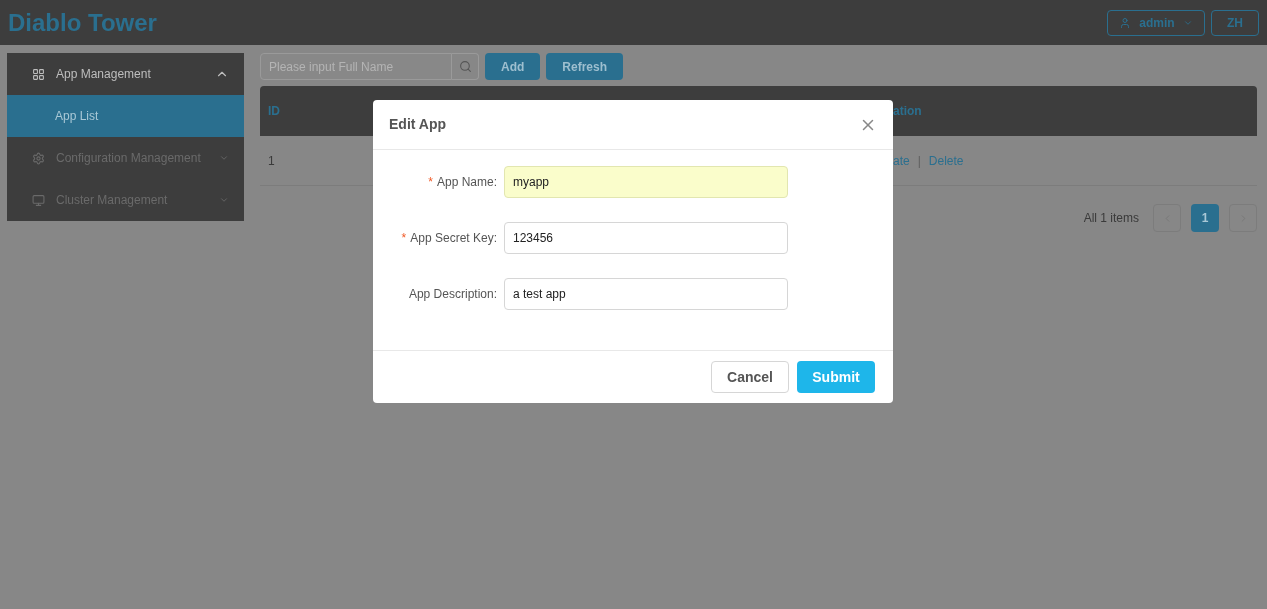 Image resolution: width=1267 pixels, height=609 pixels. I want to click on column-header: ation, so click(907, 111).